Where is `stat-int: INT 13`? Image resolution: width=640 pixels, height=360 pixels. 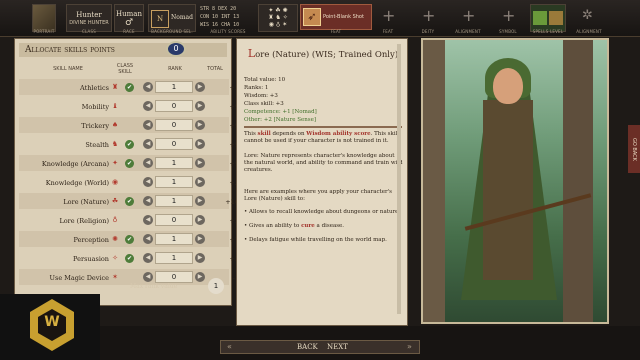
stat-int: INT 13 is located at coordinates (230, 17).